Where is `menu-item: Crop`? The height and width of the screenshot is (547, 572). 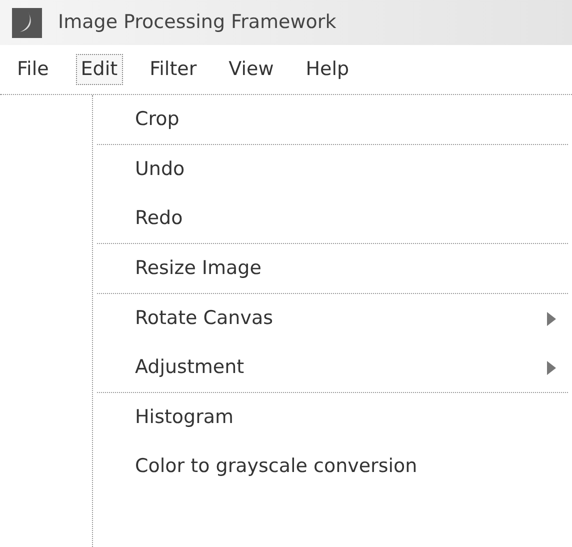 menu-item: Crop is located at coordinates (332, 119).